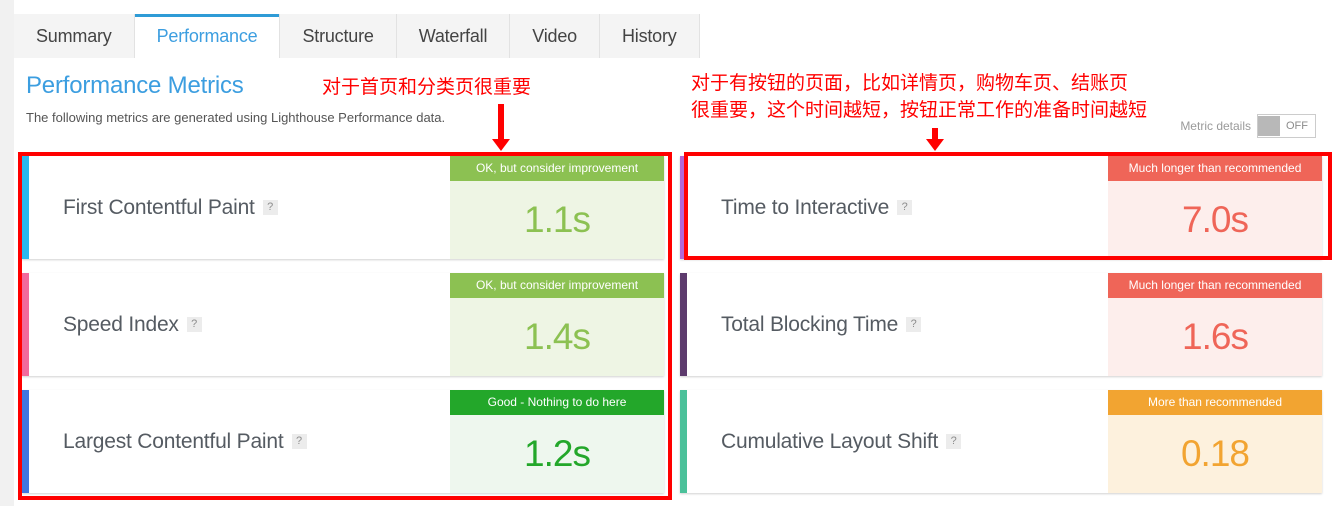 The width and height of the screenshot is (1338, 506). What do you see at coordinates (1215, 454) in the screenshot?
I see `metric-value: 0.18` at bounding box center [1215, 454].